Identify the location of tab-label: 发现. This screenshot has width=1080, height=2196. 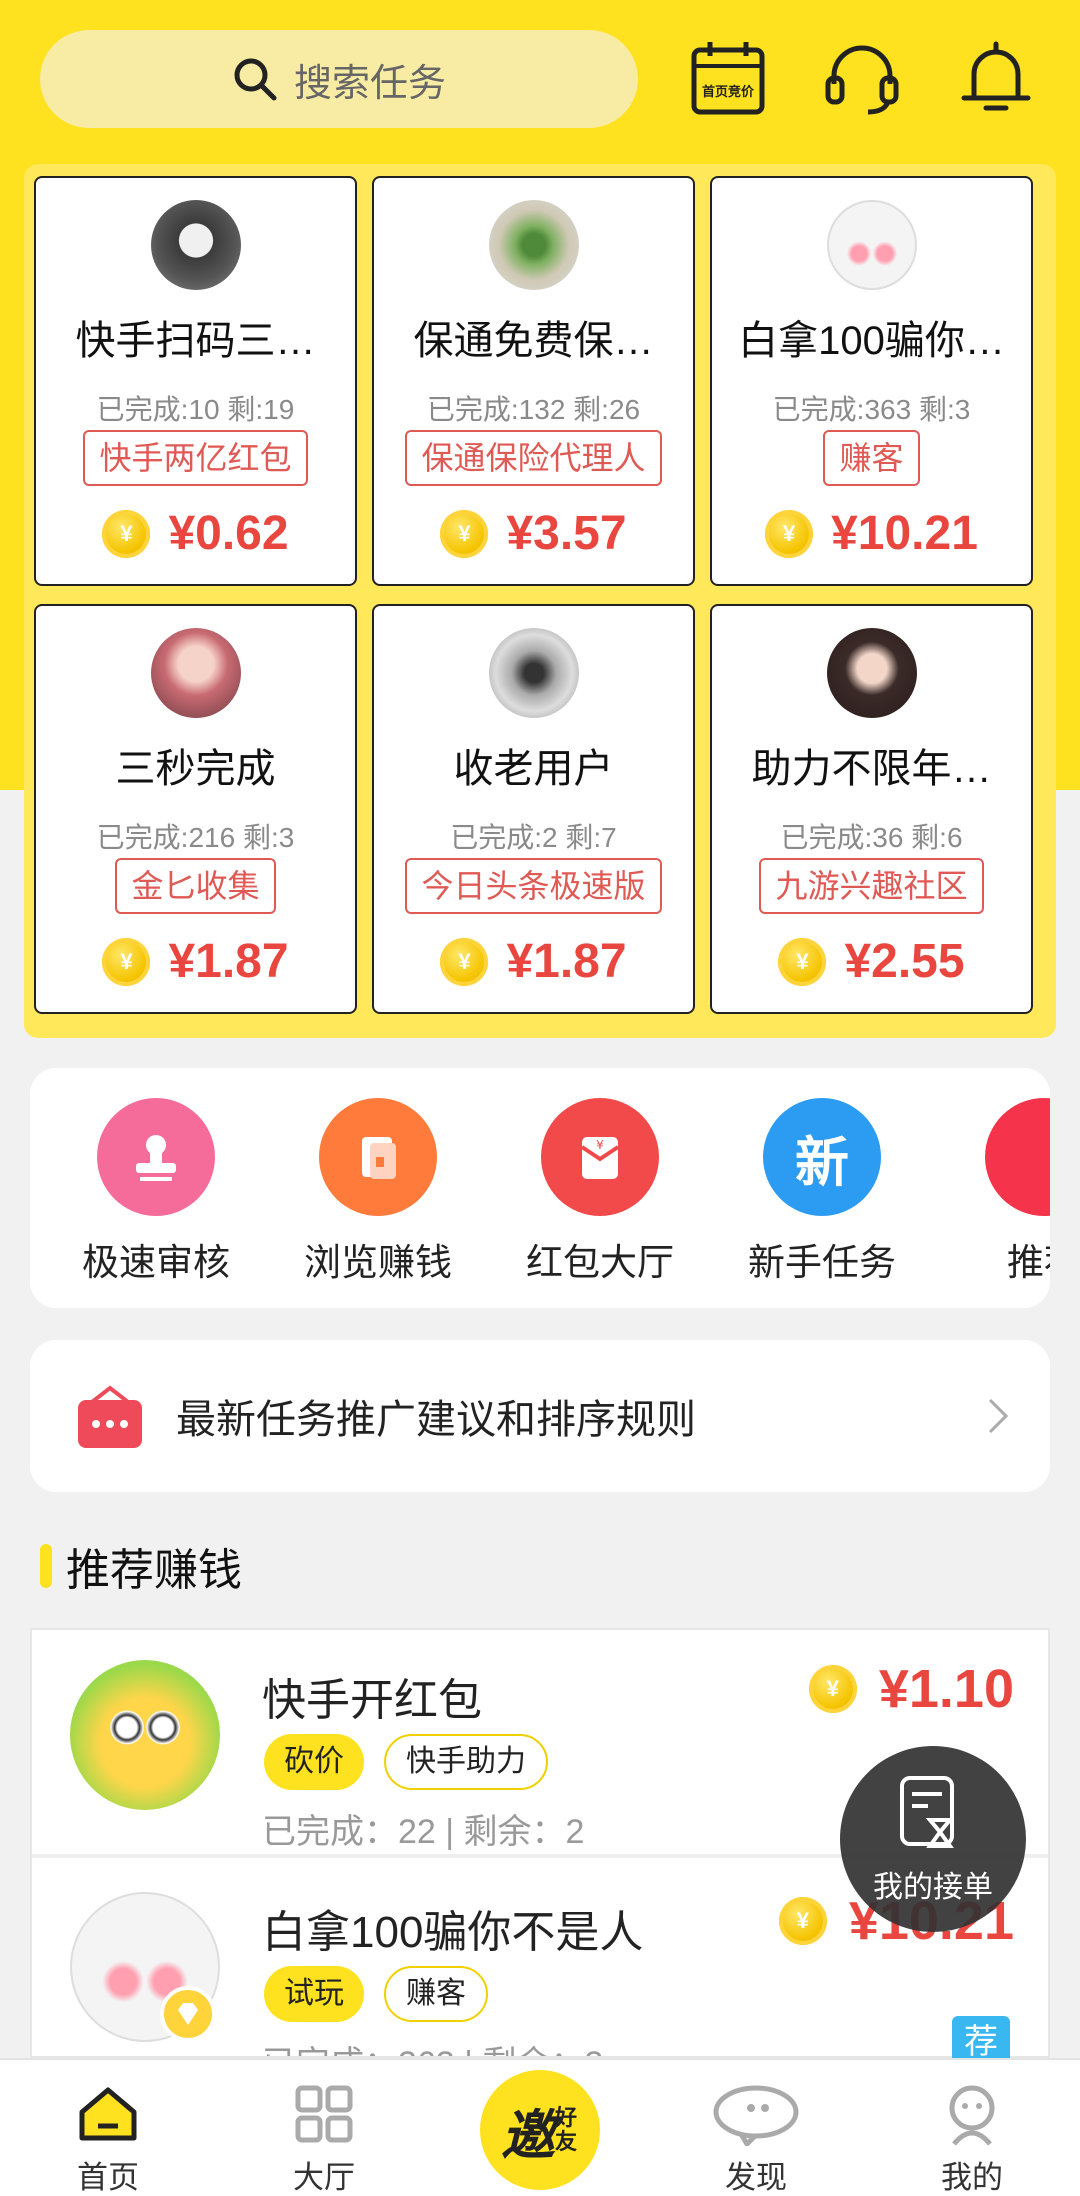
(756, 2177).